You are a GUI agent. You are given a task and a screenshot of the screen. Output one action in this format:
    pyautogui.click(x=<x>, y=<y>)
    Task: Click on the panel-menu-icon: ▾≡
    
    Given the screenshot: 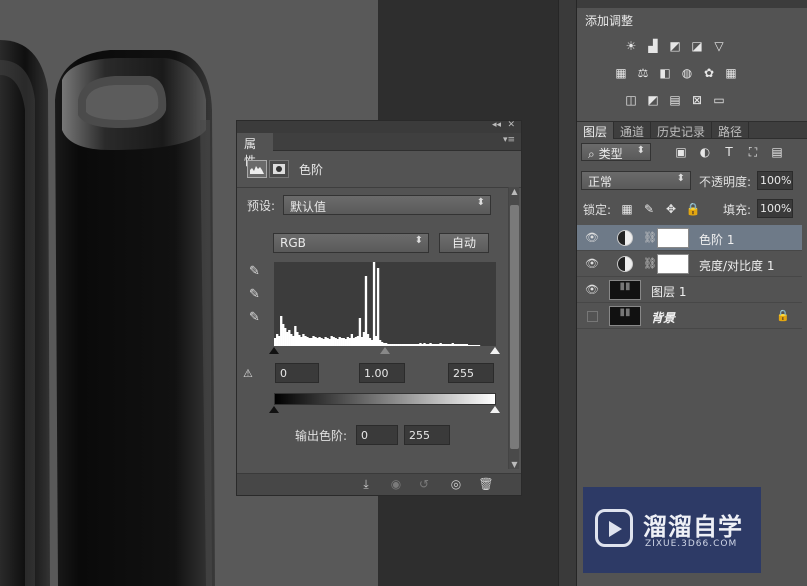 What is the action you would take?
    pyautogui.click(x=509, y=140)
    